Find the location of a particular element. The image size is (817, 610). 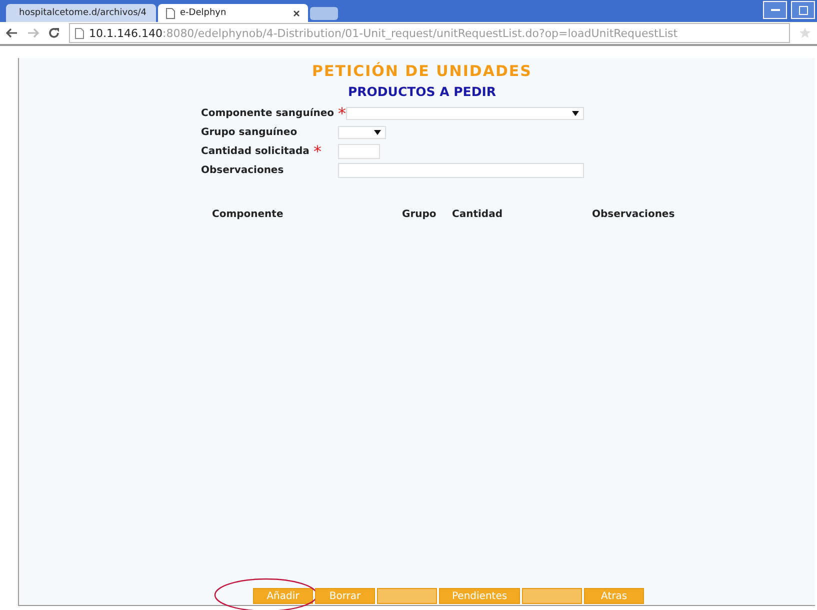

column-header: Componente is located at coordinates (248, 214).